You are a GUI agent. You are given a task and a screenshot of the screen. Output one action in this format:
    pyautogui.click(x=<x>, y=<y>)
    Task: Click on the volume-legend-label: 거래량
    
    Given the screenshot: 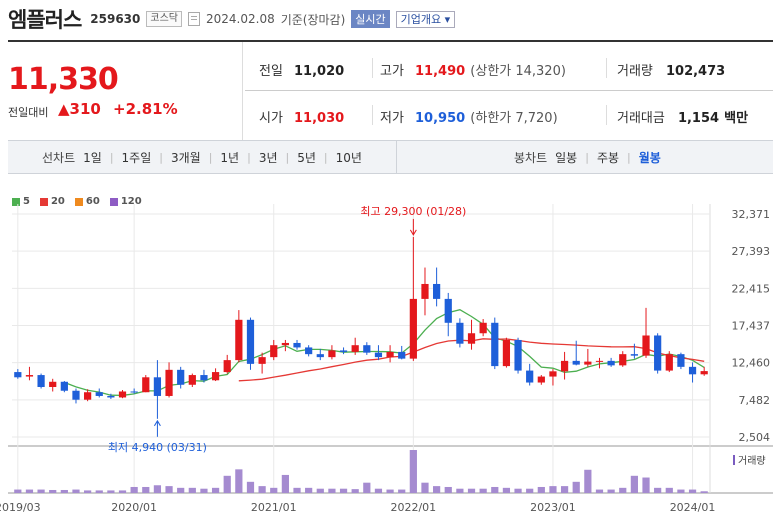 What is the action you would take?
    pyautogui.click(x=752, y=461)
    